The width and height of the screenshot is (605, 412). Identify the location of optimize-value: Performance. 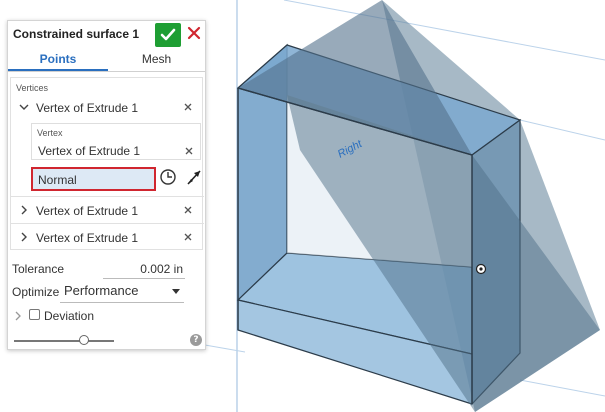
(101, 290).